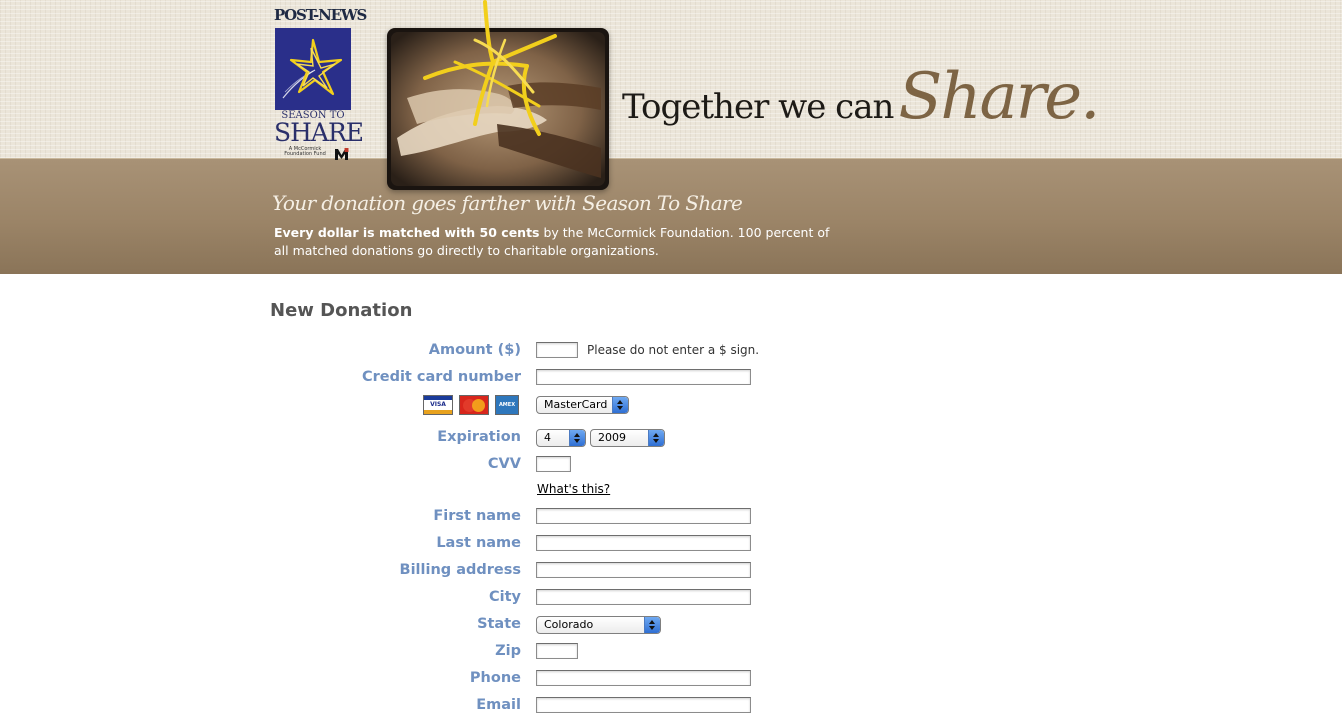 The width and height of the screenshot is (1342, 720). I want to click on card-type-select: MasterCard, so click(582, 405).